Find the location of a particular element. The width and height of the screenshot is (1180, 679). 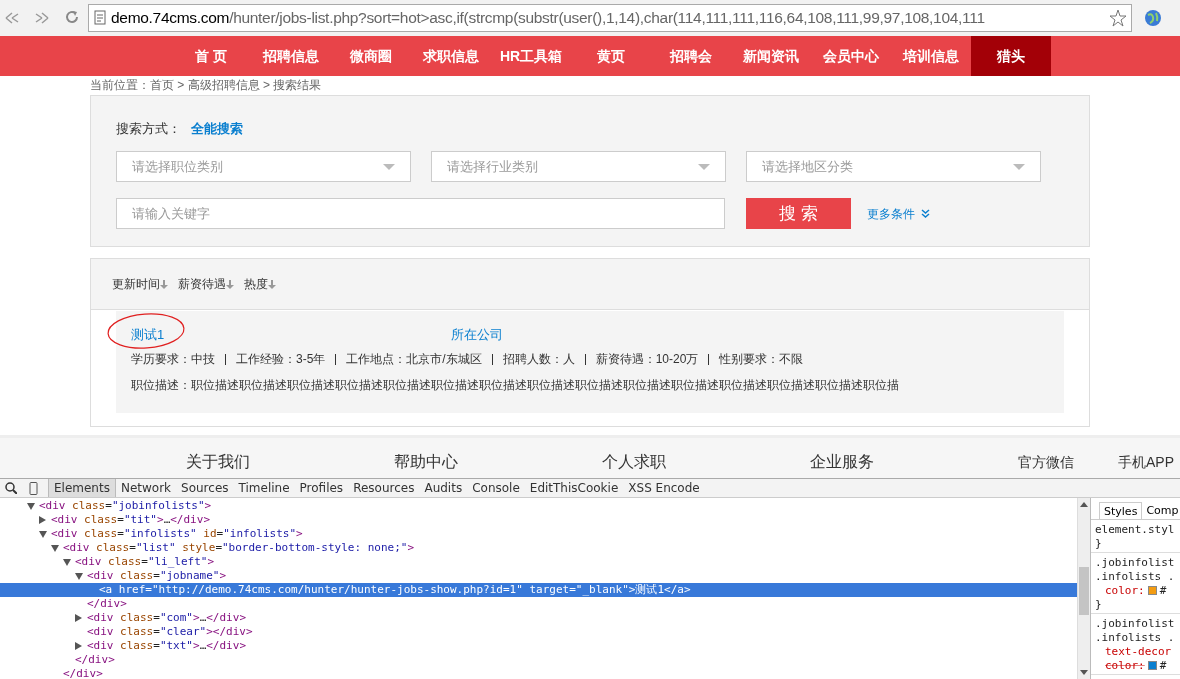

scrollbar is located at coordinates (1083, 588).